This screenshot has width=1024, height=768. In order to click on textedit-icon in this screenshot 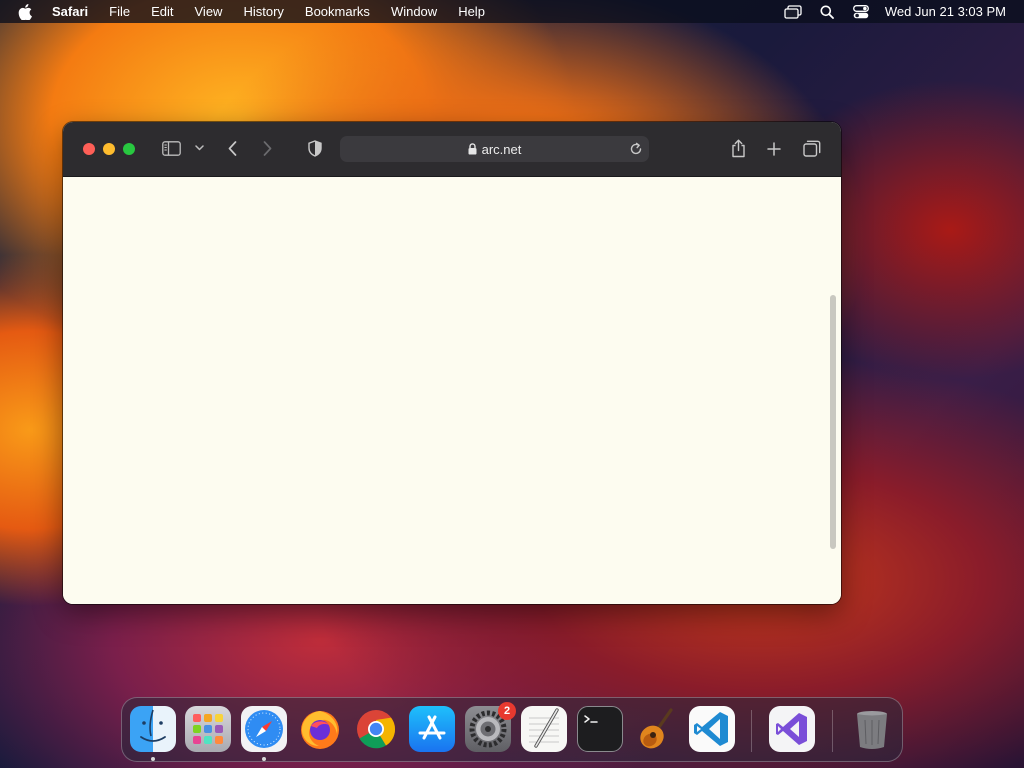, I will do `click(544, 729)`.